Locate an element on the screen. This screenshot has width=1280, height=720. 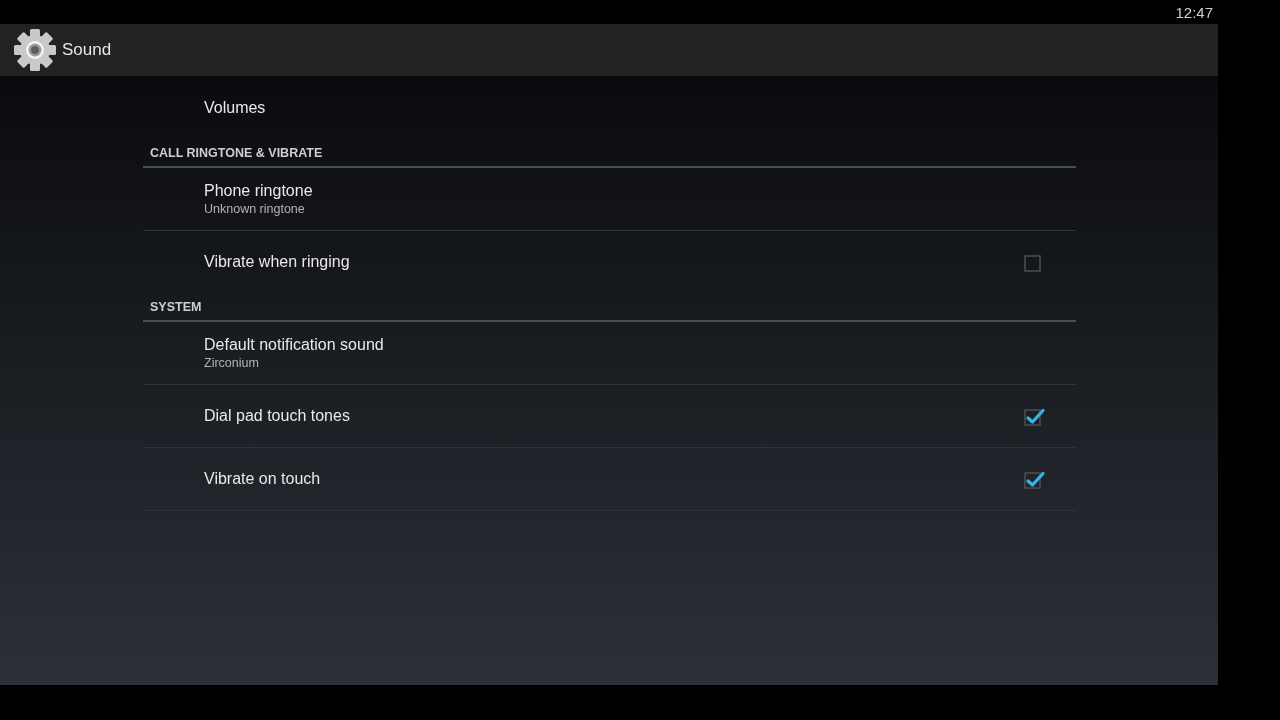
setting-summary: Zirconium is located at coordinates (231, 363).